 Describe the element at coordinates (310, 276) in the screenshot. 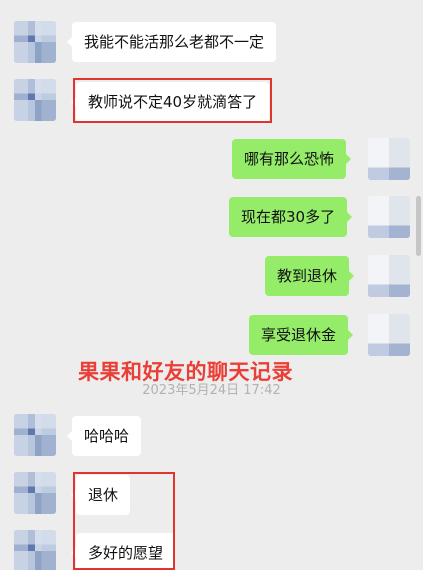

I see `message-bubble-sent: 教到退休` at that location.